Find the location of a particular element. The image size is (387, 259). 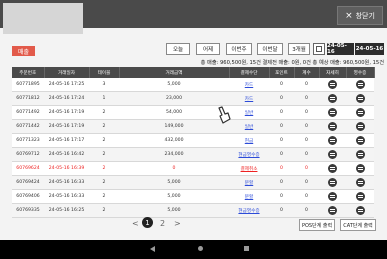

prev-page-button: < is located at coordinates (135, 223).